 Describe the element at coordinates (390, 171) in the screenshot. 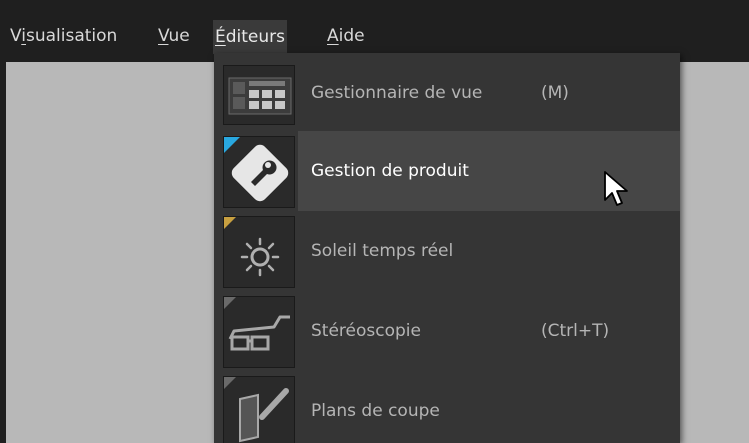

I see `menu-item-label: Gestion de produit` at that location.